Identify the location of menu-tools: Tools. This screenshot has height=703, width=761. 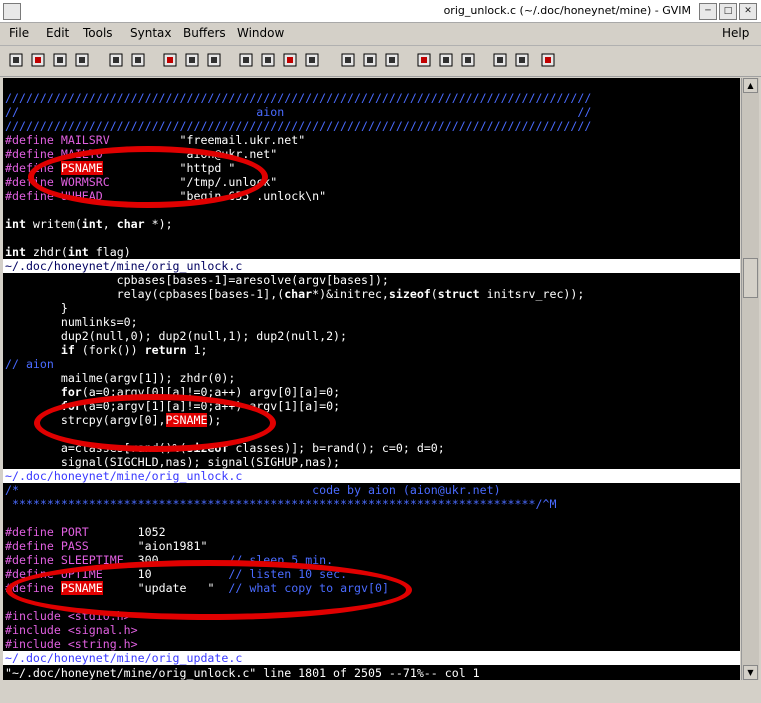
(98, 33).